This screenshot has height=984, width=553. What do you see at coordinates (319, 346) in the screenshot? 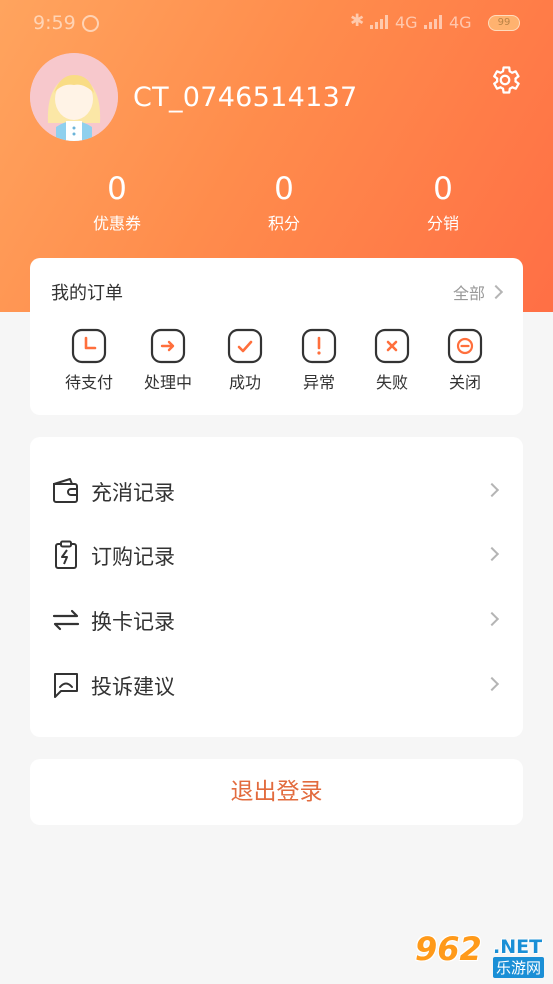
I see `exclamation-icon` at bounding box center [319, 346].